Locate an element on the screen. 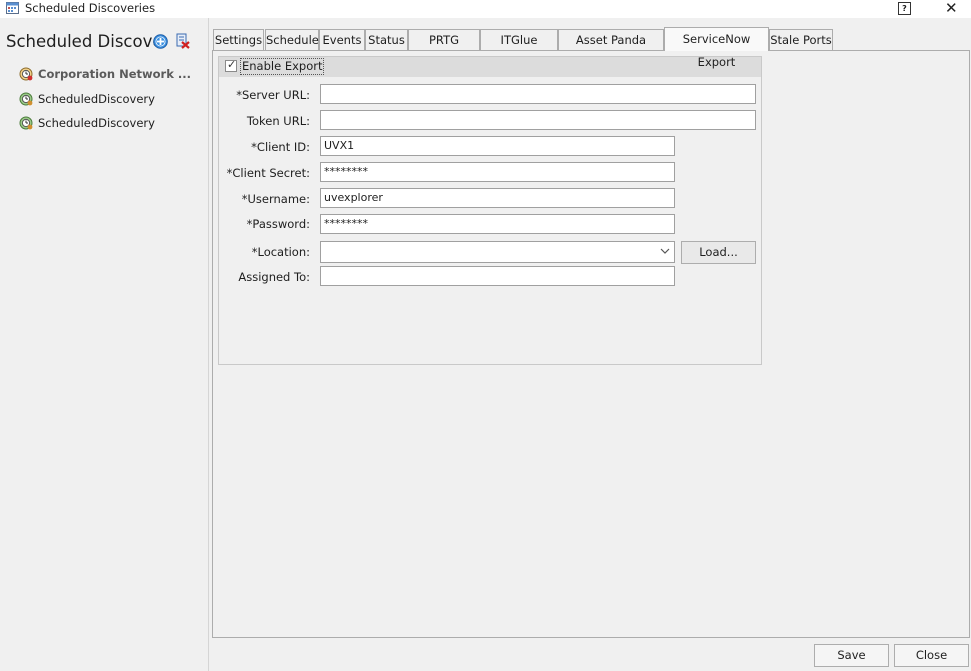  tab-prtg-export: PRTG Export is located at coordinates (444, 48).